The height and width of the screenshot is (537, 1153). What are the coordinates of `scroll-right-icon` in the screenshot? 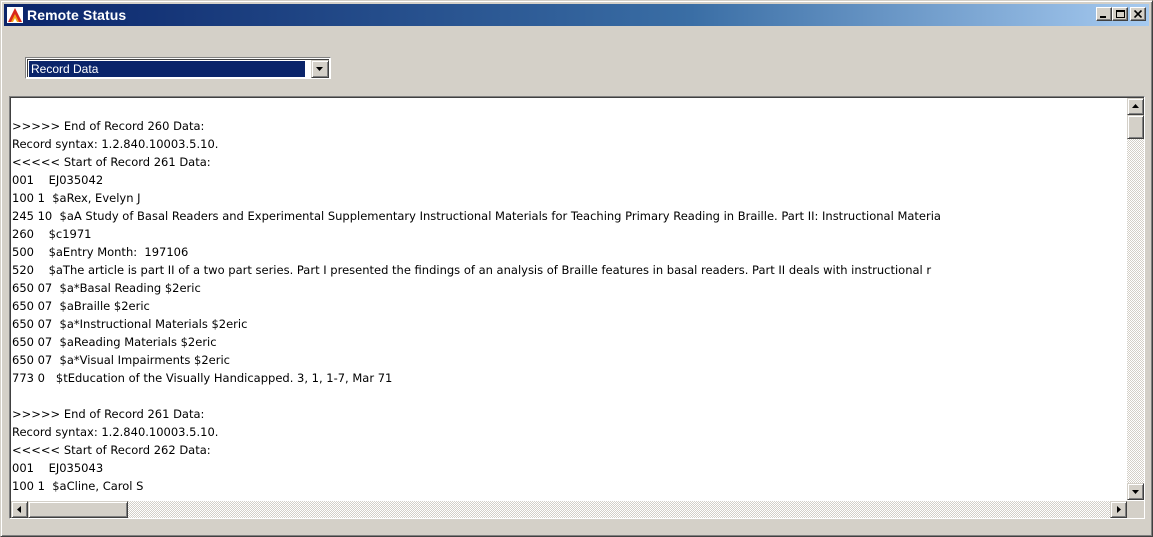 It's located at (1119, 509).